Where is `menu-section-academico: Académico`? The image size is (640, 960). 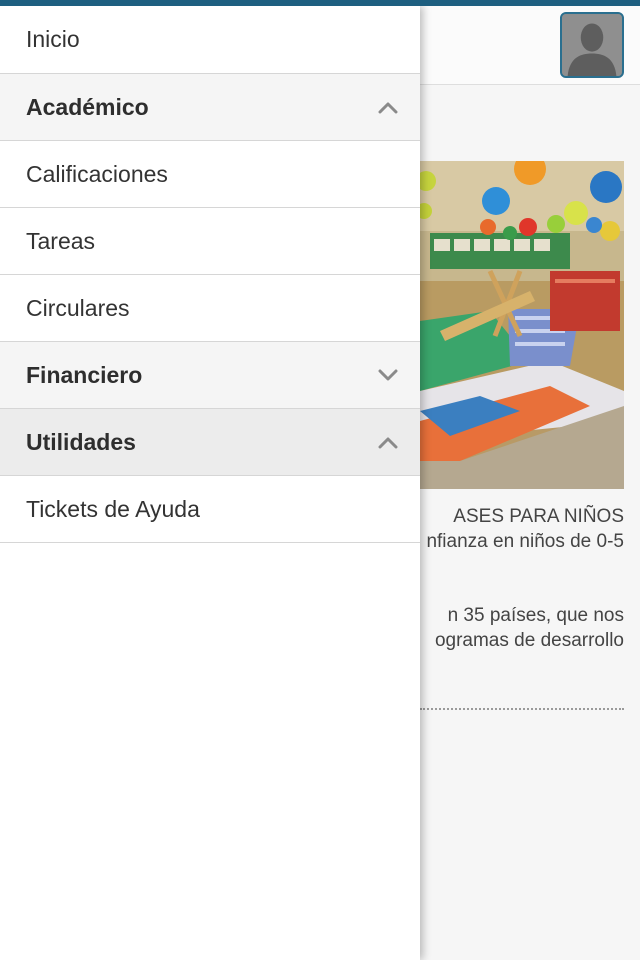 menu-section-academico: Académico is located at coordinates (210, 107).